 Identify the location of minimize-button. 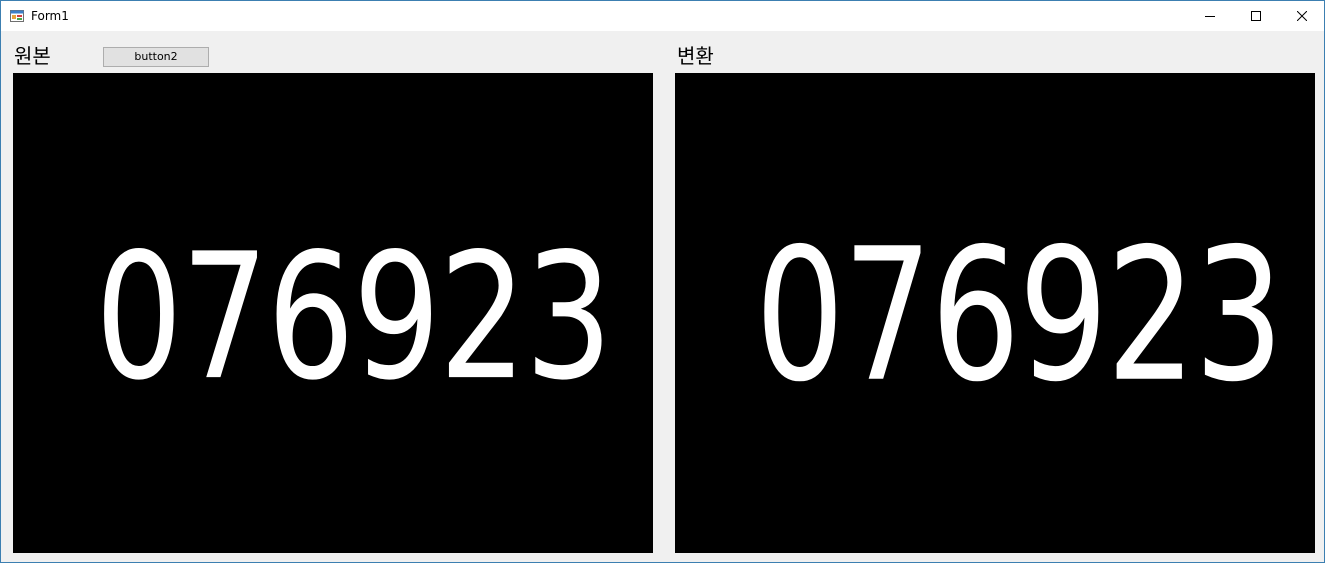
(1210, 16).